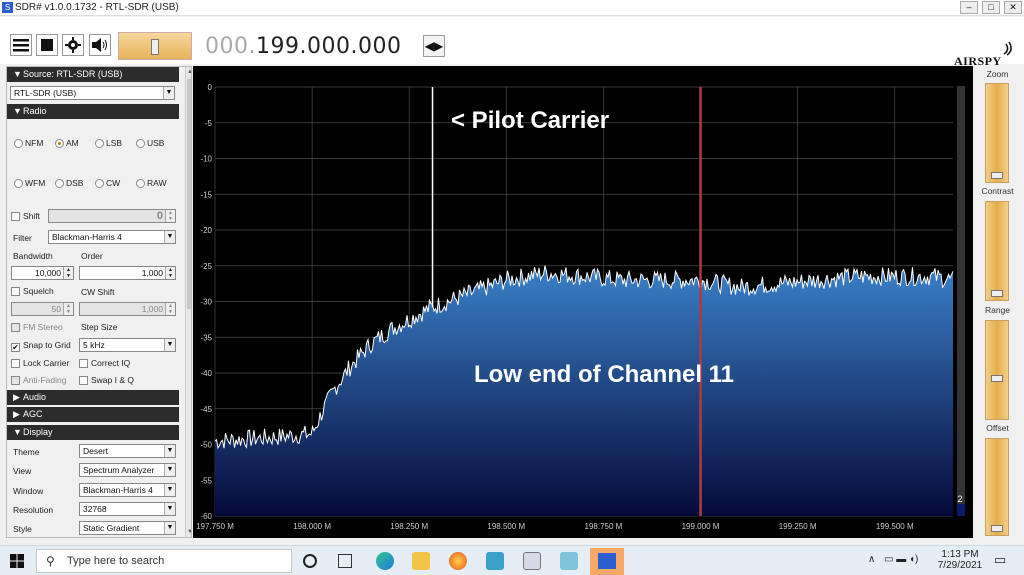 The image size is (1024, 575). I want to click on search-icon: ⚲, so click(50, 561).